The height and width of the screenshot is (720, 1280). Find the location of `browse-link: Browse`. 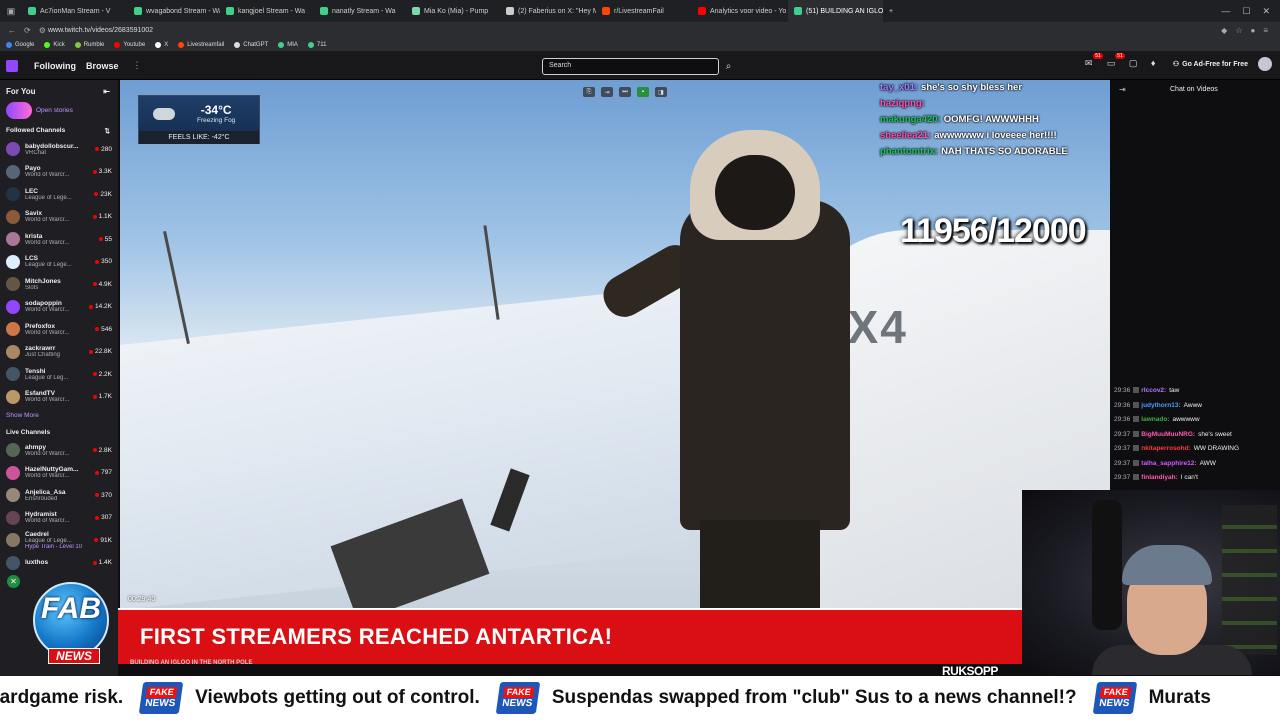

browse-link: Browse is located at coordinates (102, 66).